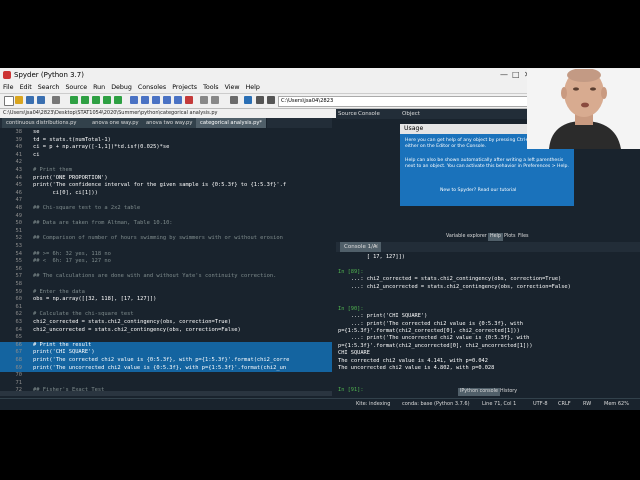 The width and height of the screenshot is (640, 480). Describe the element at coordinates (166, 217) in the screenshot. I see `code-line: 49` at that location.